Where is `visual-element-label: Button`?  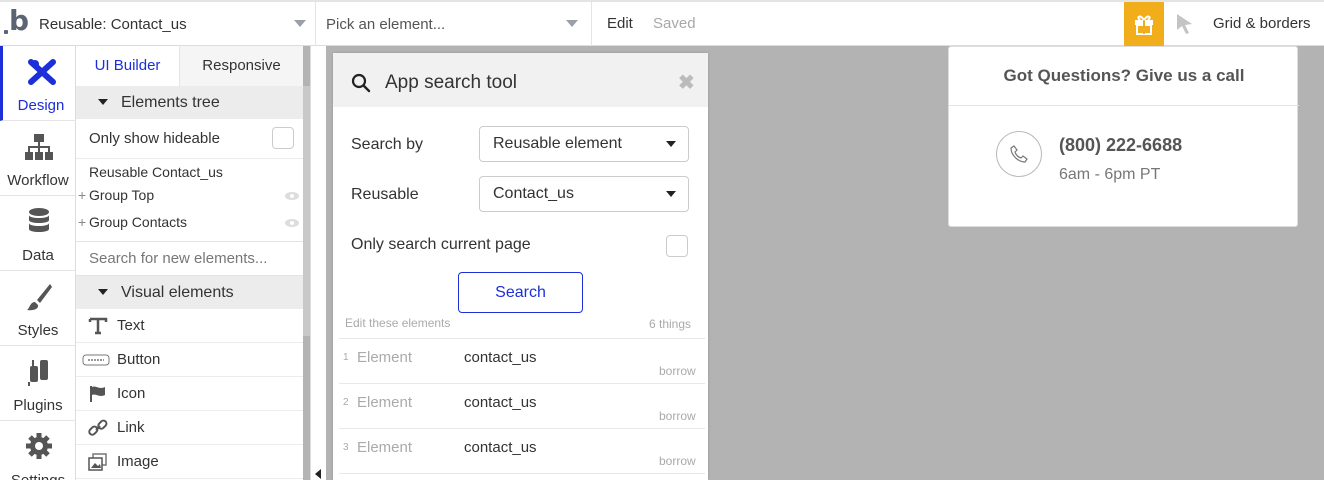
visual-element-label: Button is located at coordinates (139, 359).